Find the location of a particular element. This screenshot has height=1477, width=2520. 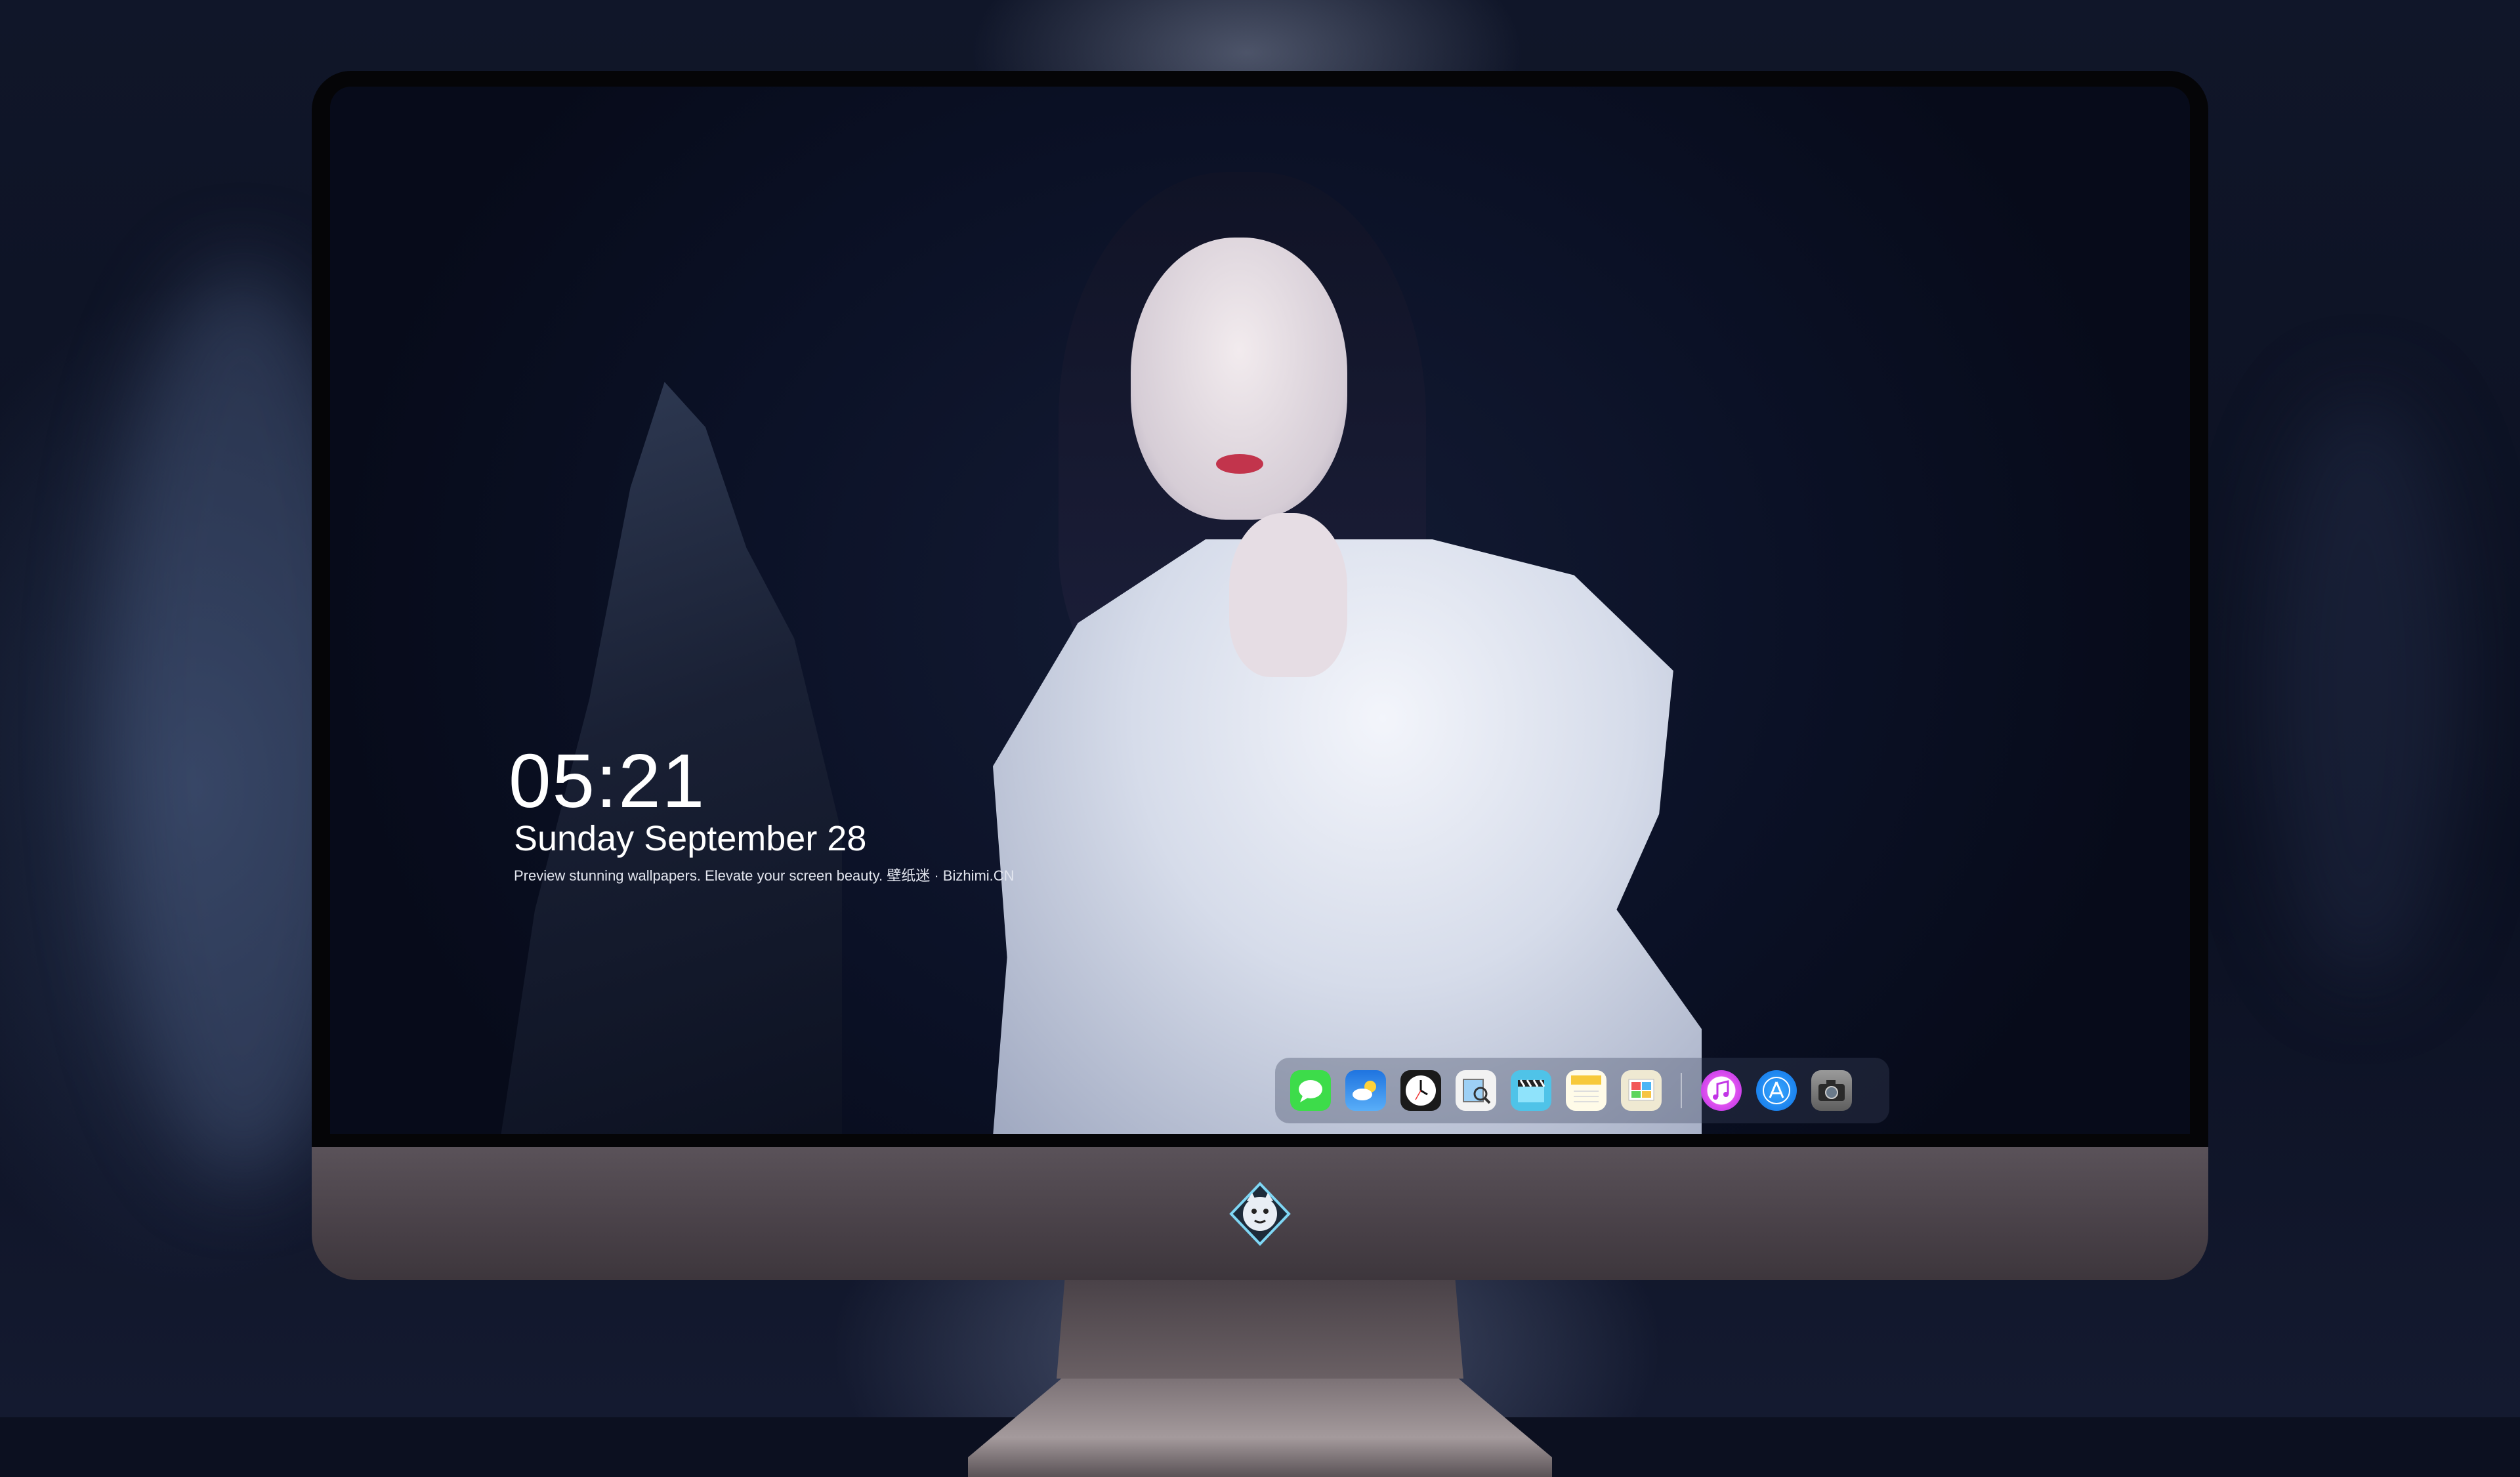

shield-mascot-icon is located at coordinates (1260, 1214).